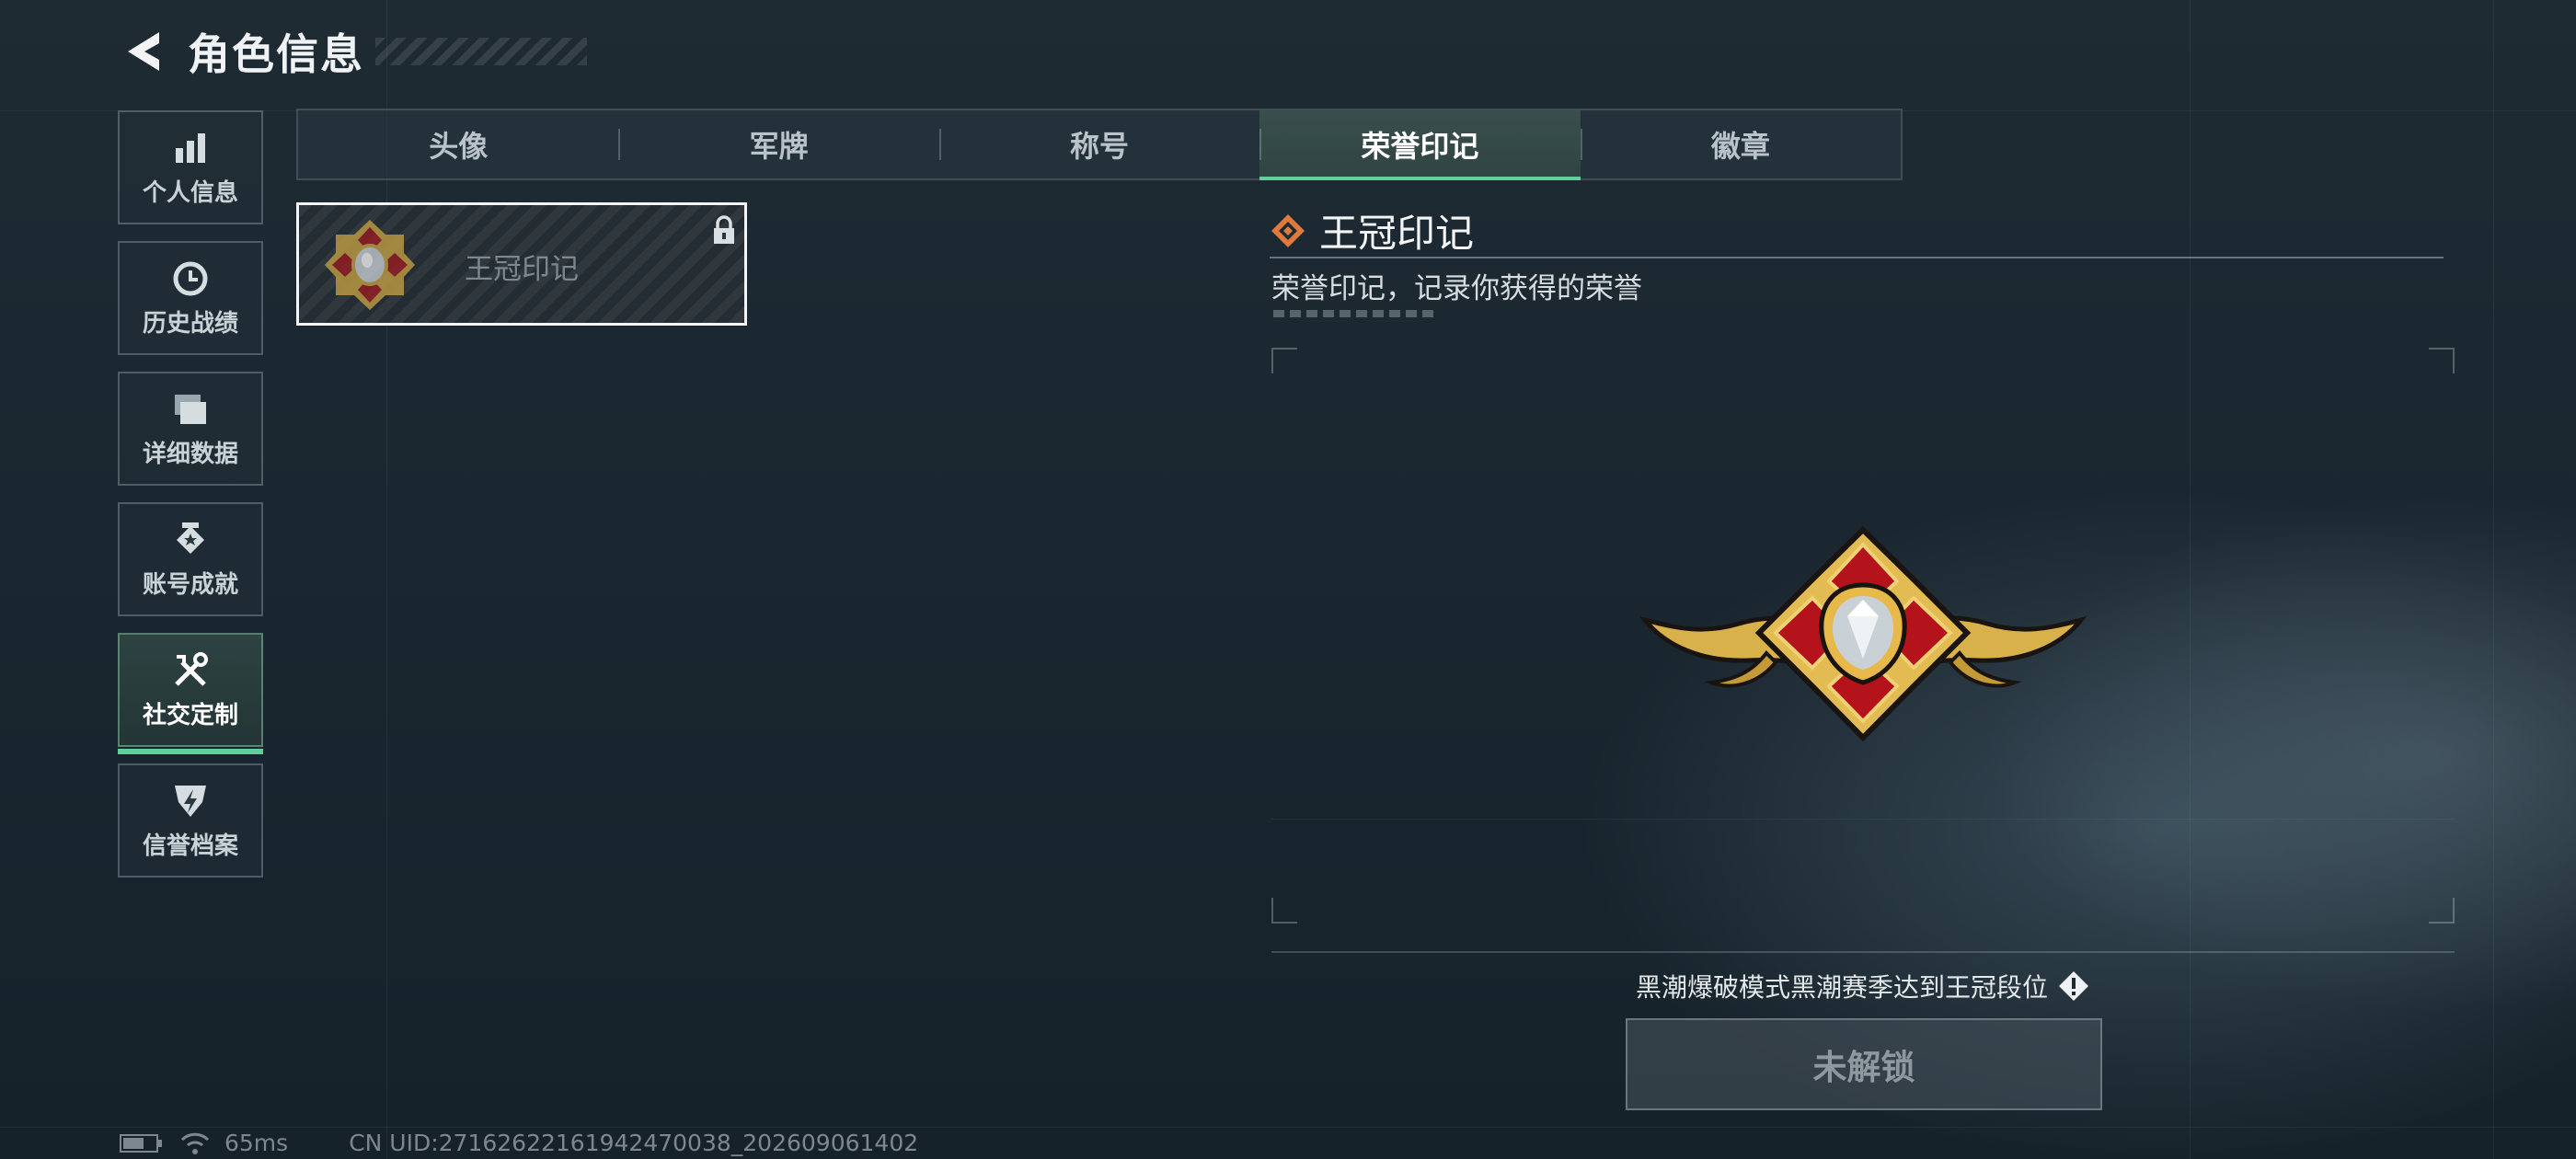 The width and height of the screenshot is (2576, 1159). I want to click on detail-title: 王冠印记, so click(1397, 233).